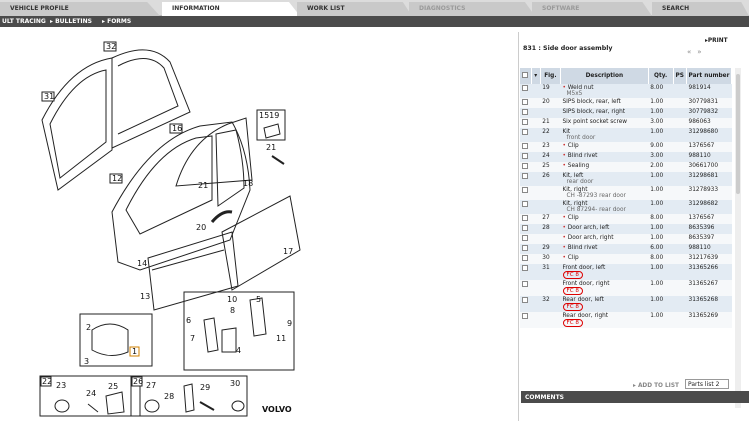 This screenshot has width=749, height=423. I want to click on callout-2: 2, so click(88, 327).